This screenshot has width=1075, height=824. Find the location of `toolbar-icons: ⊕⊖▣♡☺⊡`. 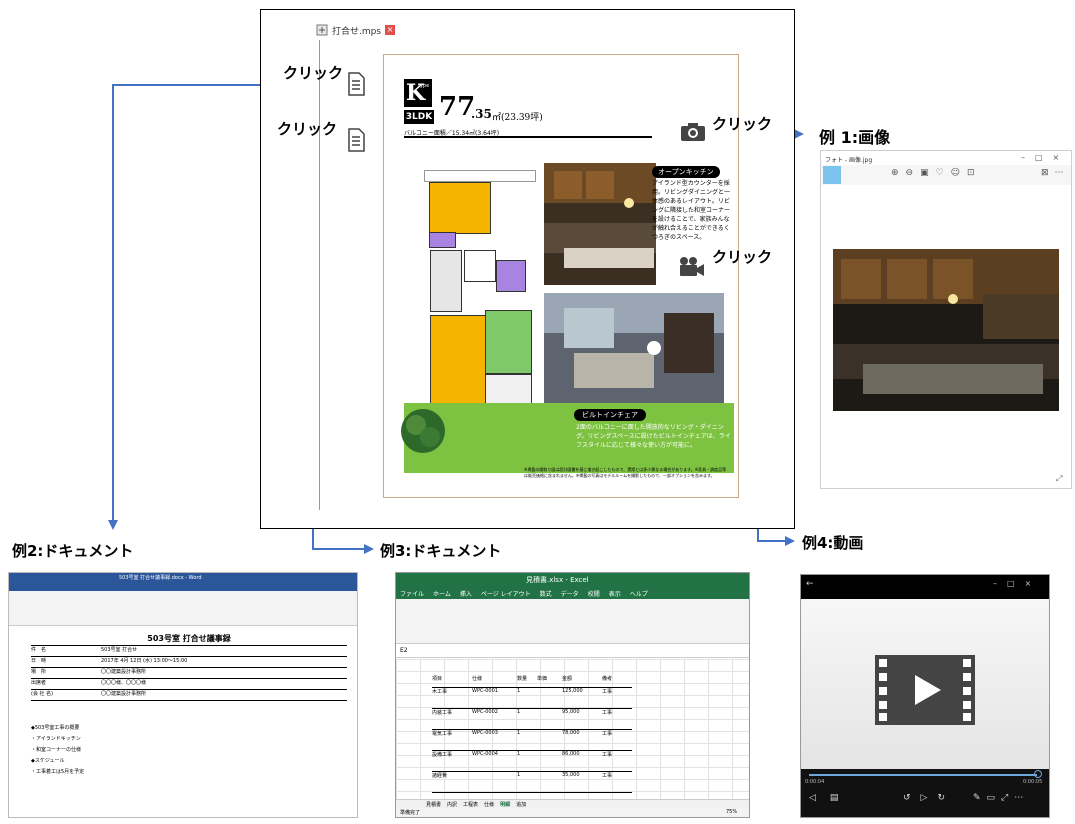

toolbar-icons: ⊕⊖▣♡☺⊡ is located at coordinates (936, 173).